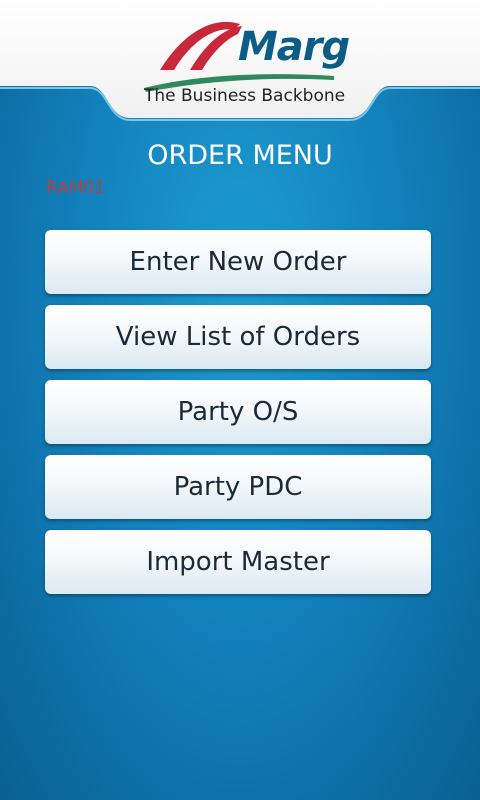 This screenshot has width=480, height=800. Describe the element at coordinates (238, 262) in the screenshot. I see `enter-new-order-button: Enter New Order` at that location.